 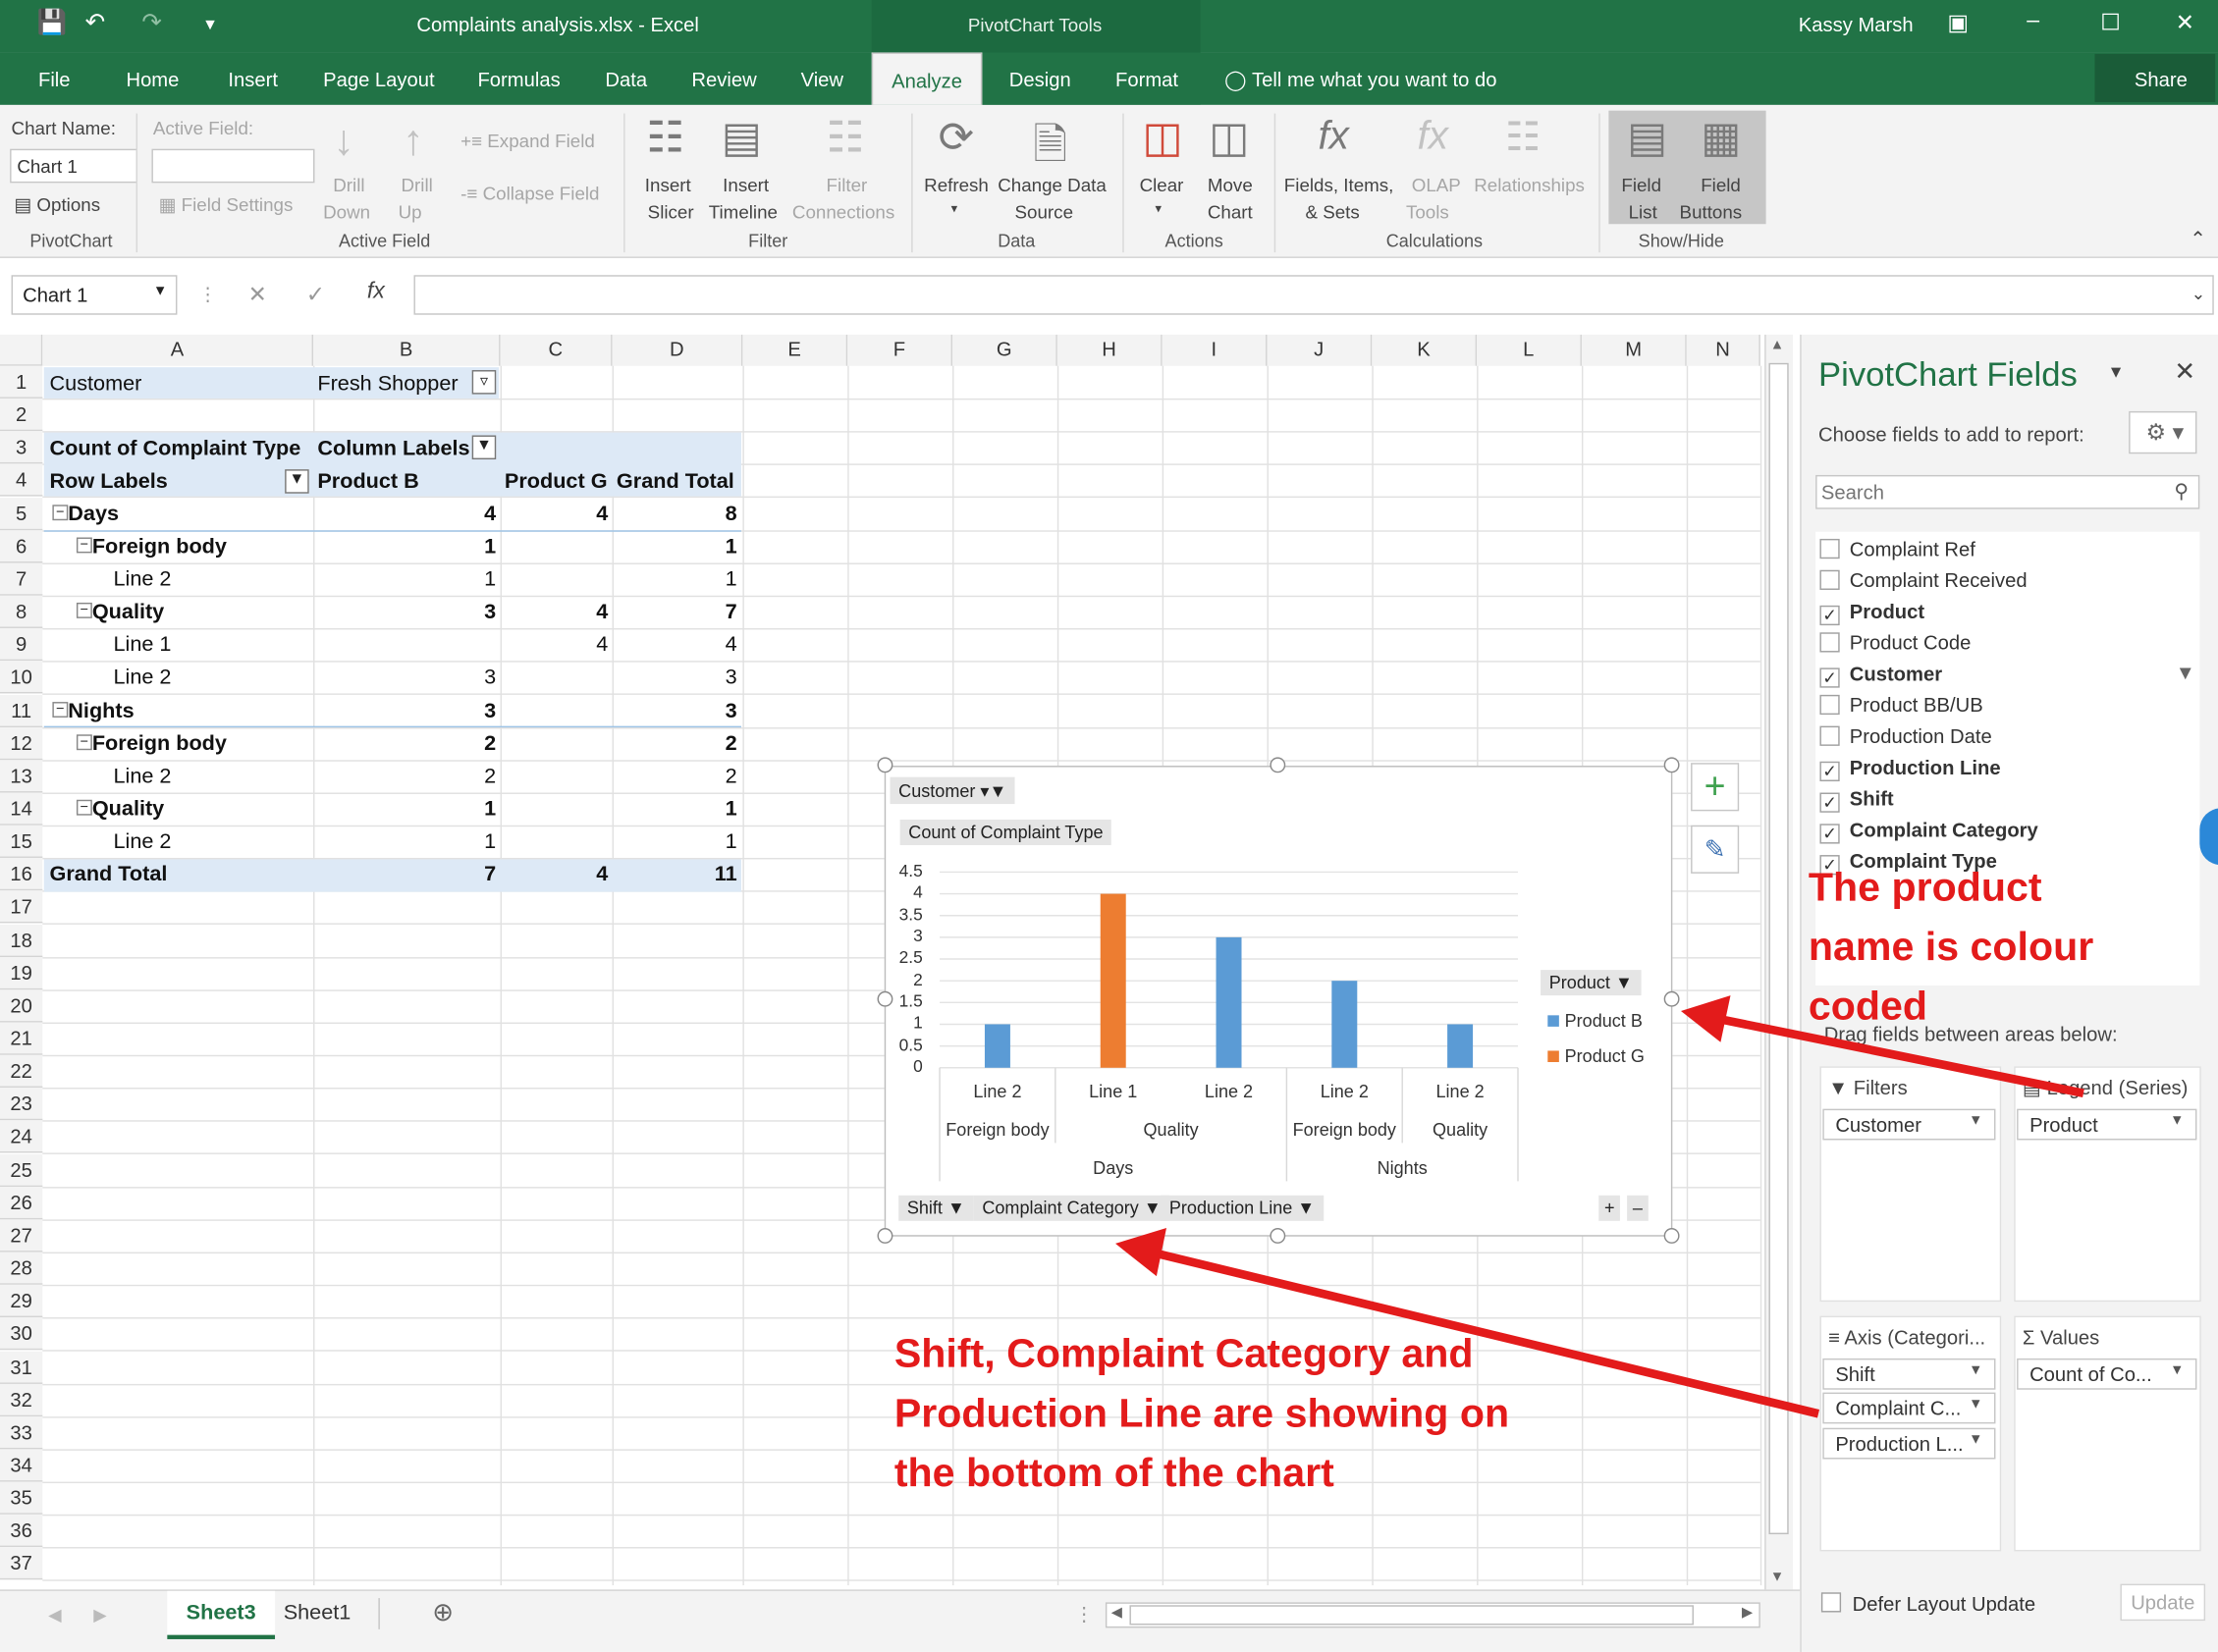 I want to click on arrow-head-legend, so click(x=1705, y=1018).